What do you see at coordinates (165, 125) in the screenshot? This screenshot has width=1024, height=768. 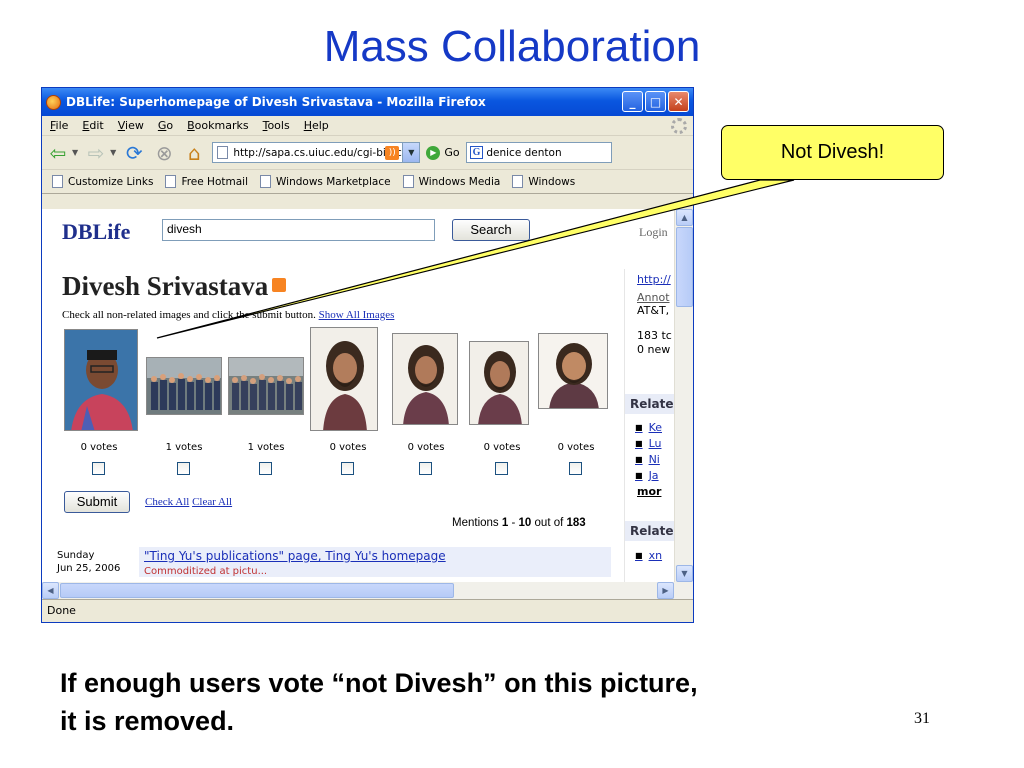 I see `menu-go: Go` at bounding box center [165, 125].